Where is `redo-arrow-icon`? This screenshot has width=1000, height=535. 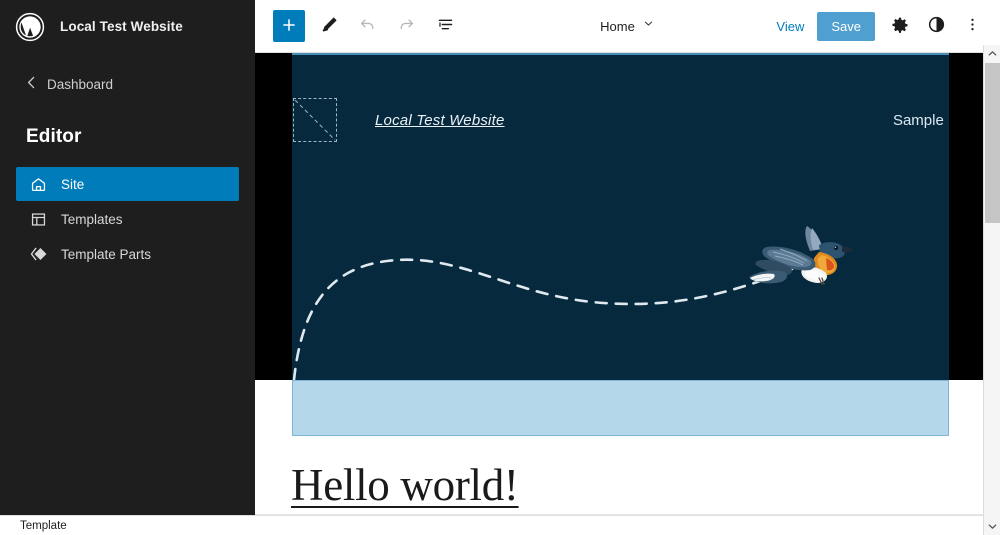
redo-arrow-icon is located at coordinates (406, 26).